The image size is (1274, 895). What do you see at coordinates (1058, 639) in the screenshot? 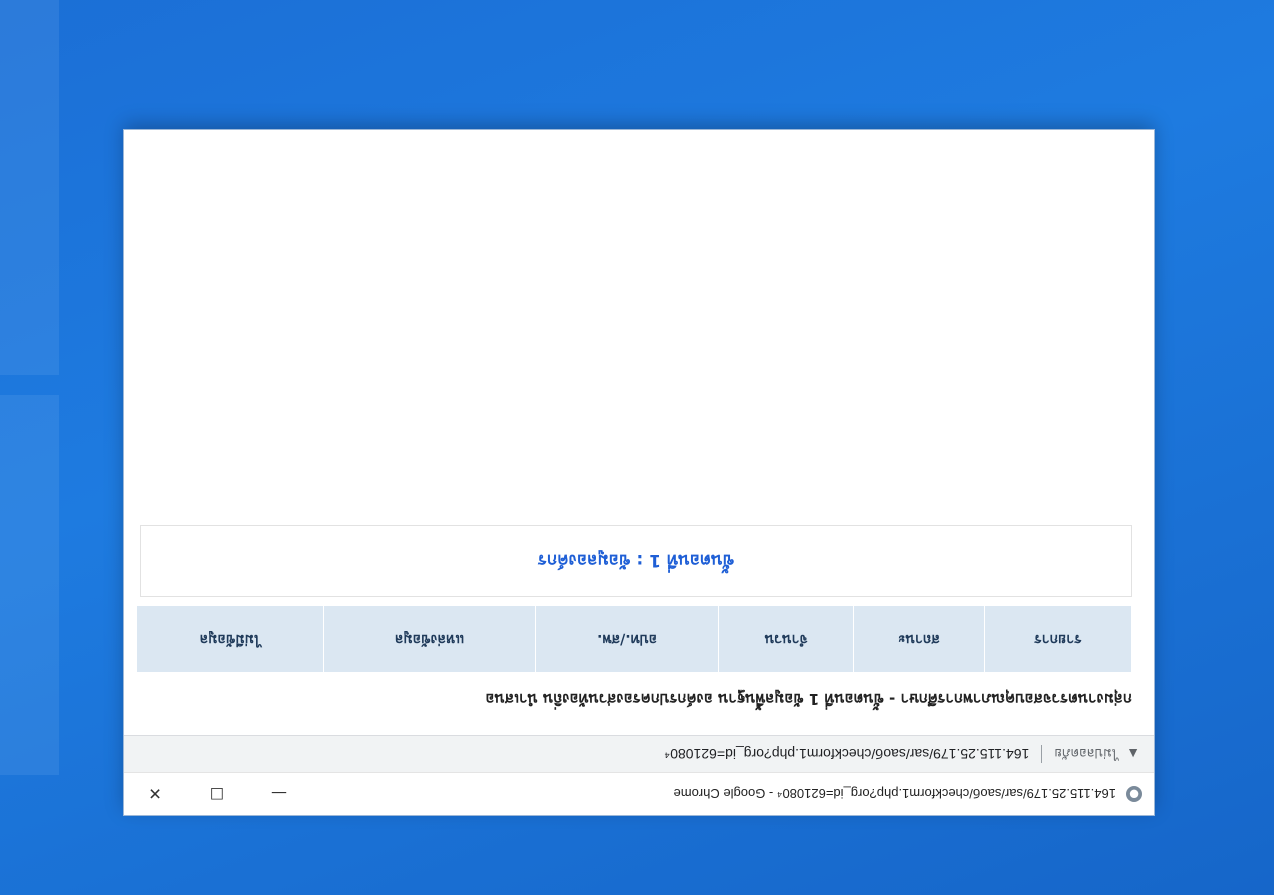
I see `tab-items: รายการ` at bounding box center [1058, 639].